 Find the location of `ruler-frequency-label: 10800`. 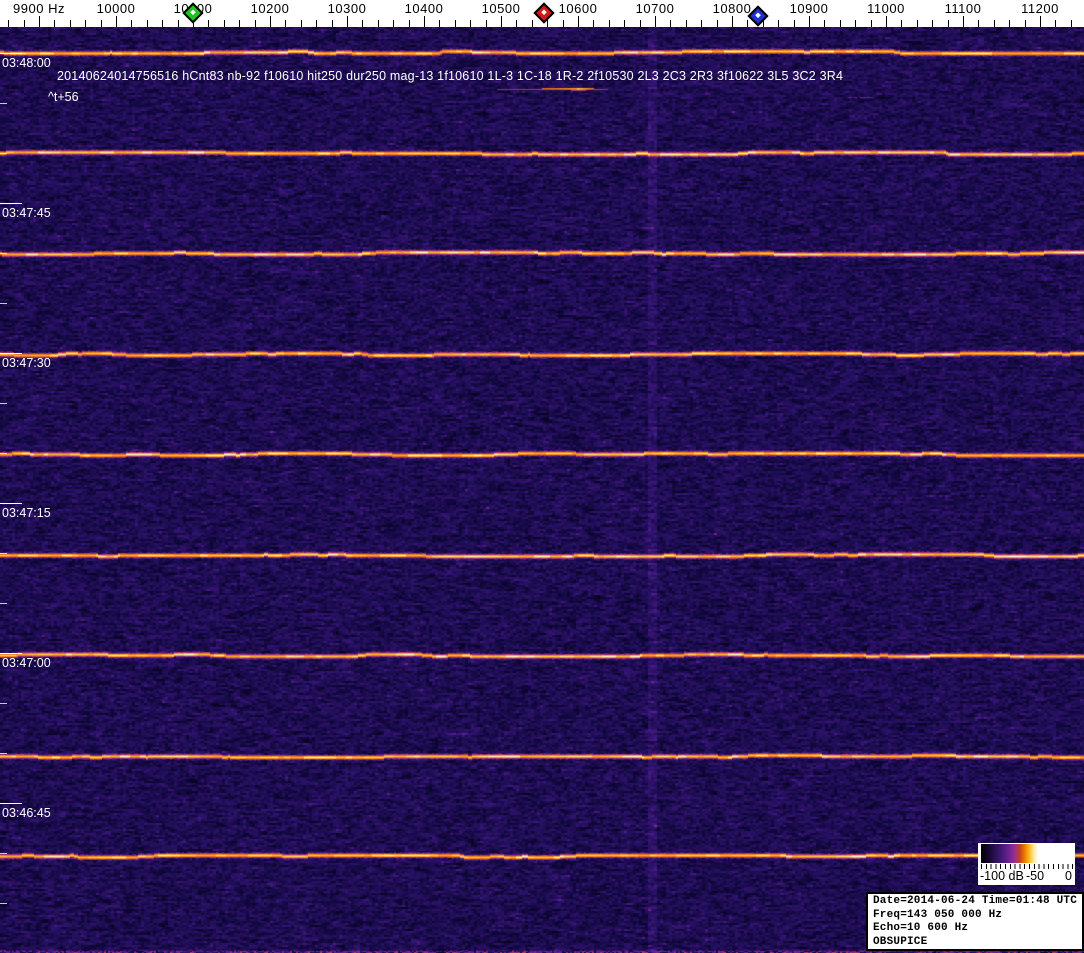

ruler-frequency-label: 10800 is located at coordinates (732, 8).